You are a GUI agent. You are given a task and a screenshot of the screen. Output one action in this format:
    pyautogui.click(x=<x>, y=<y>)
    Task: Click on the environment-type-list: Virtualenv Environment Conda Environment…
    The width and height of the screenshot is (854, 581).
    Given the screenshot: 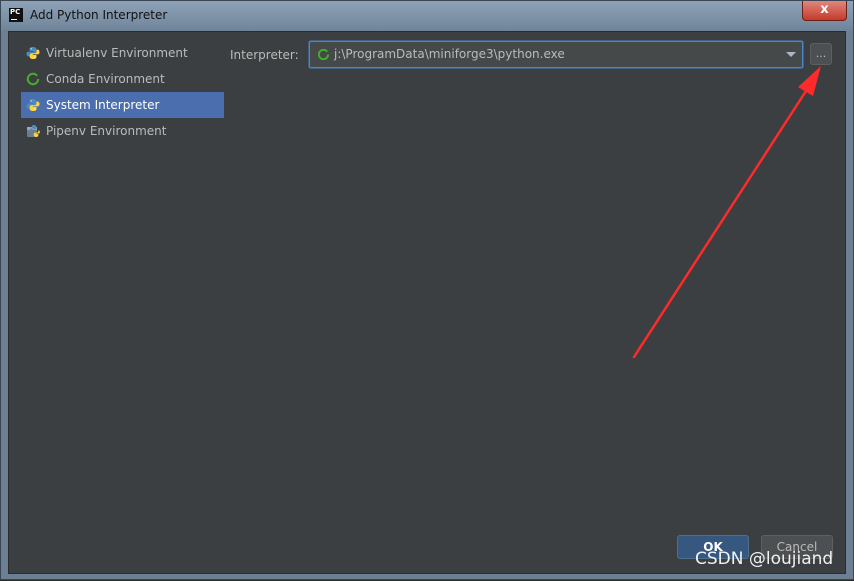 What is the action you would take?
    pyautogui.click(x=122, y=92)
    